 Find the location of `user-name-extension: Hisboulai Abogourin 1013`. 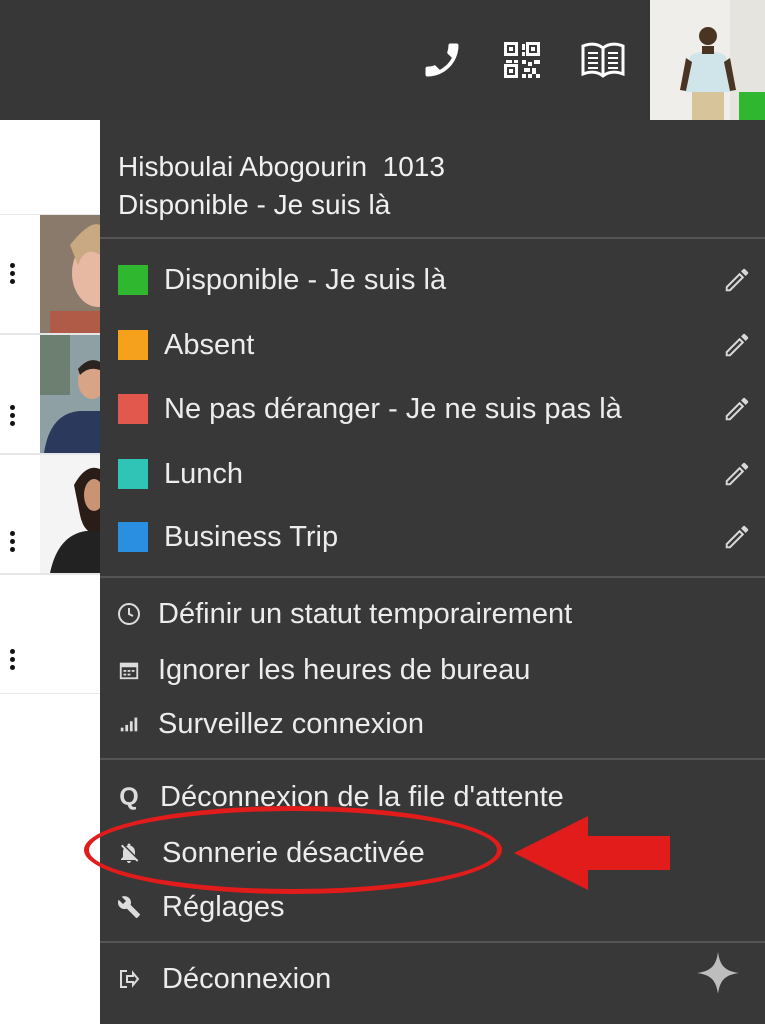

user-name-extension: Hisboulai Abogourin 1013 is located at coordinates (281, 166).